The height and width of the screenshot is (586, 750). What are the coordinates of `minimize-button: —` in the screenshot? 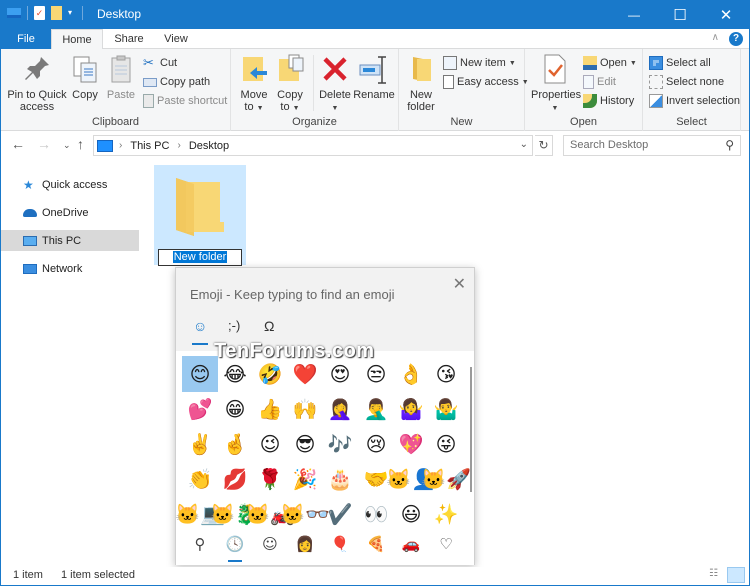 It's located at (634, 15).